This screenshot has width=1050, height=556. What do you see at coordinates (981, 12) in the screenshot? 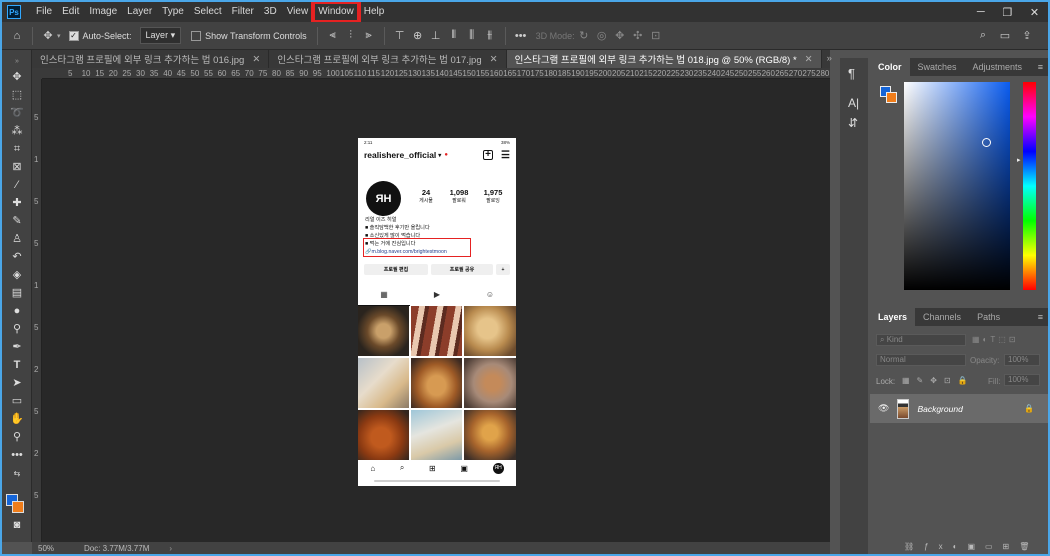
I see `minimize-icon: ─` at bounding box center [981, 12].